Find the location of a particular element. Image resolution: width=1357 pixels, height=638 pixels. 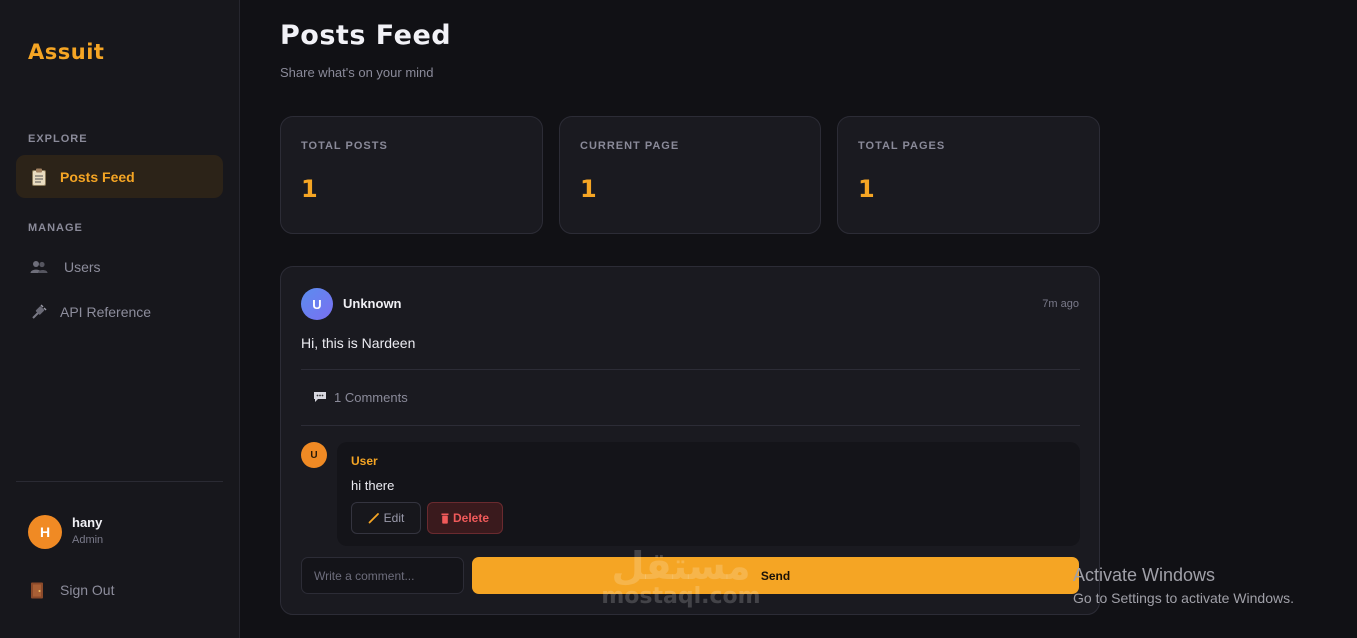

comment-text: hi there is located at coordinates (373, 485).